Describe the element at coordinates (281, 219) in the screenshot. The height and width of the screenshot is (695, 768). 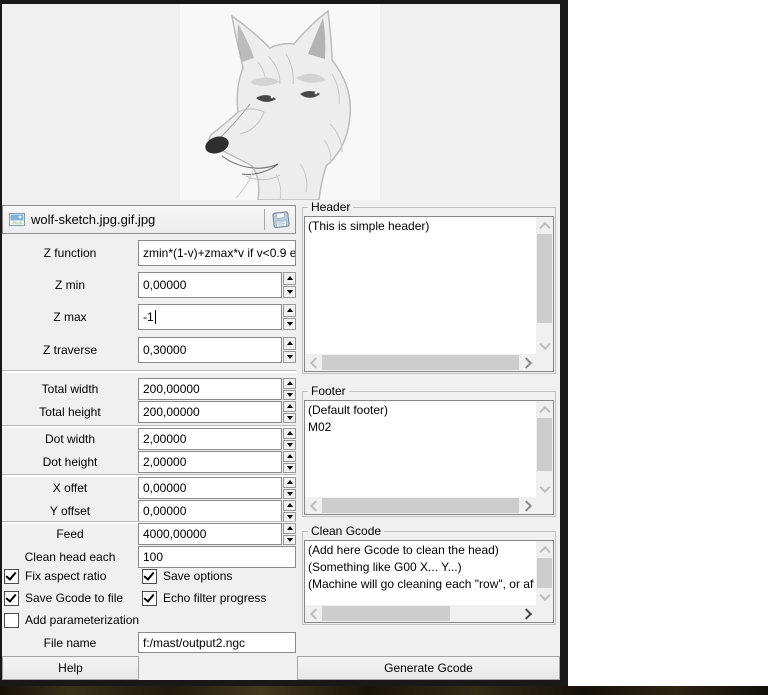
I see `save-icon` at that location.